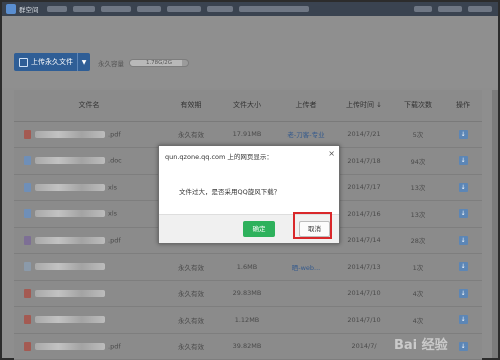  I want to click on size-cell: 1.12MB, so click(247, 320).